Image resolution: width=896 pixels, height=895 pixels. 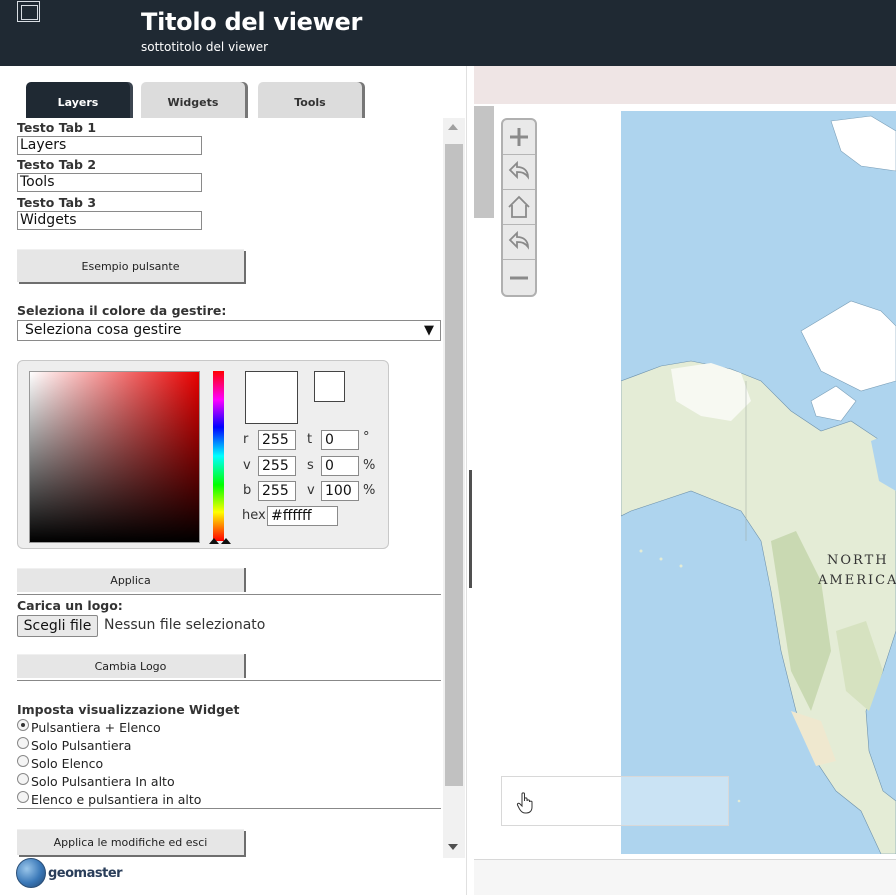 I want to click on dropdown-arrow-icon: ▼, so click(x=429, y=330).